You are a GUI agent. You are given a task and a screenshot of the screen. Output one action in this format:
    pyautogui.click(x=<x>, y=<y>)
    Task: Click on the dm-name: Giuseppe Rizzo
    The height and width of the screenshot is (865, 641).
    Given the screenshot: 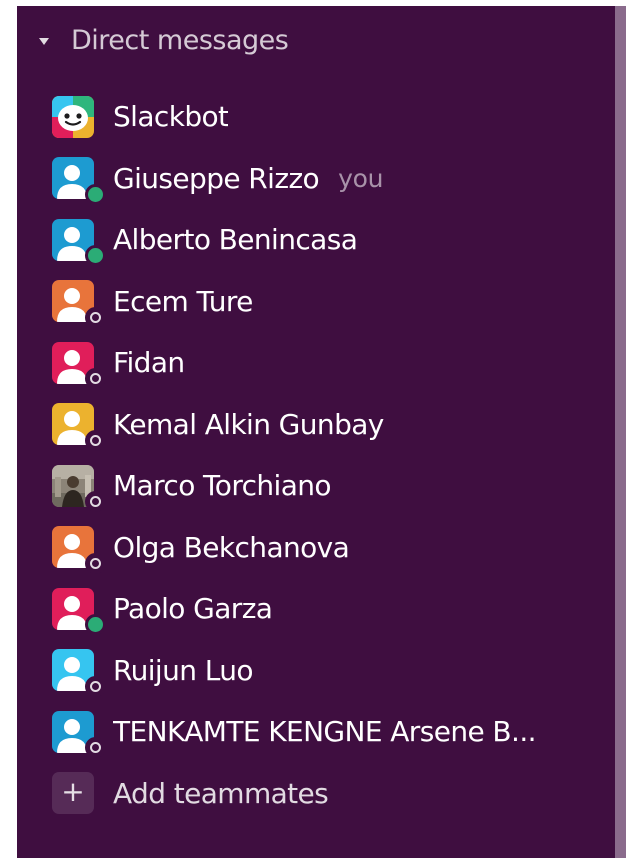 What is the action you would take?
    pyautogui.click(x=216, y=178)
    